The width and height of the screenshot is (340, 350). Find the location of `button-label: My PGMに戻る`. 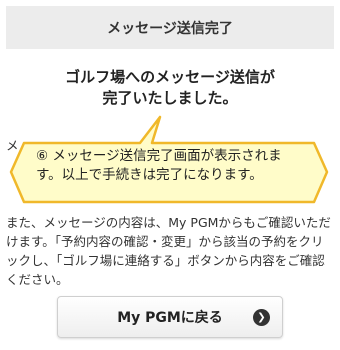

button-label: My PGMに戻る is located at coordinates (170, 318).